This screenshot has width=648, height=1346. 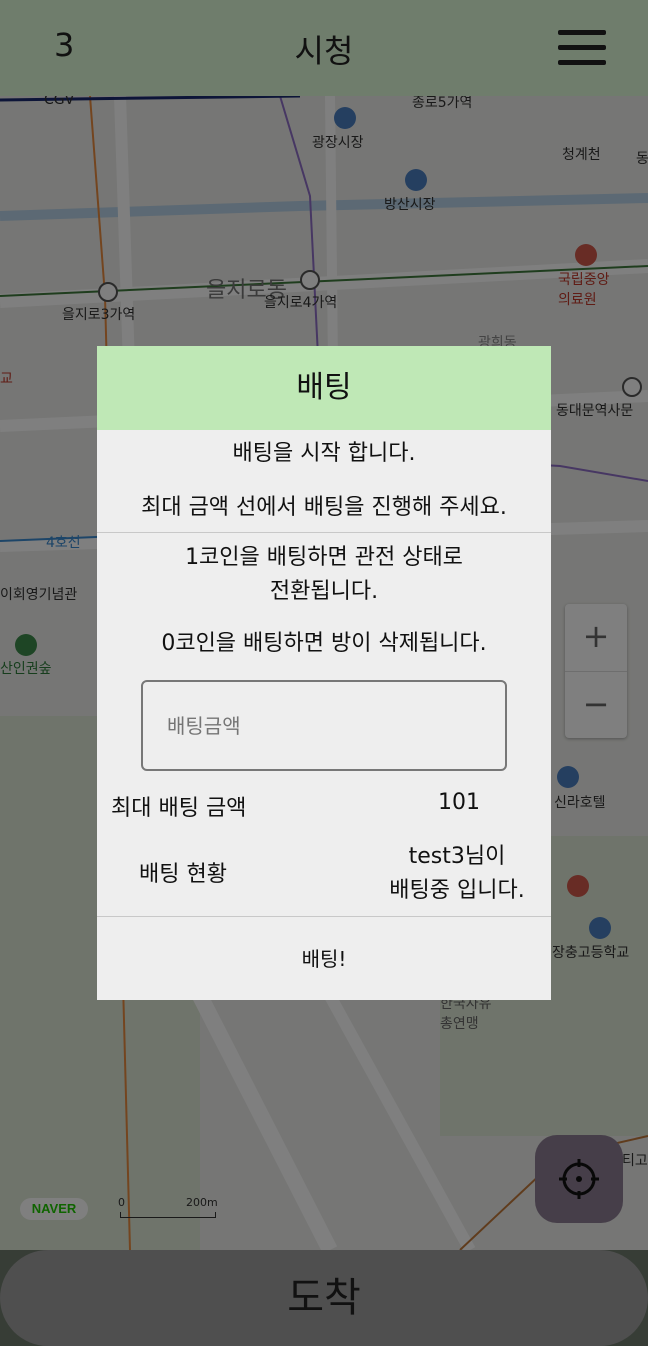 I want to click on dialog-info-line1b: 전환됩니다., so click(x=324, y=591).